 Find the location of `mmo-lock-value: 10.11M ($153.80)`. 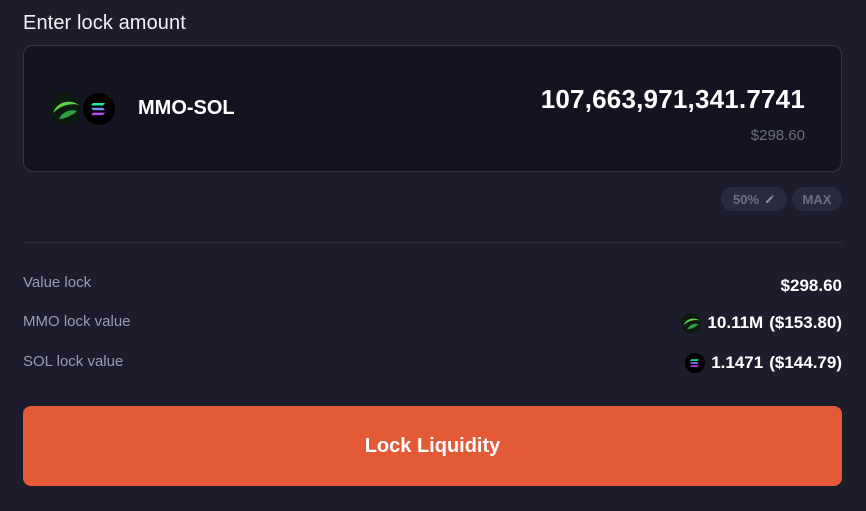

mmo-lock-value: 10.11M ($153.80) is located at coordinates (761, 323).